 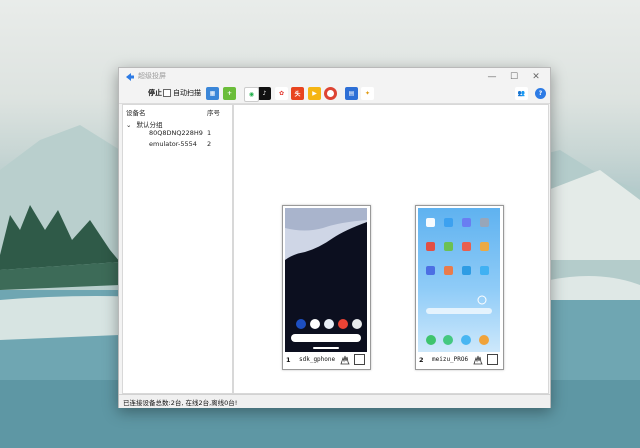 What do you see at coordinates (536, 77) in the screenshot?
I see `close-icon: ✕` at bounding box center [536, 77].